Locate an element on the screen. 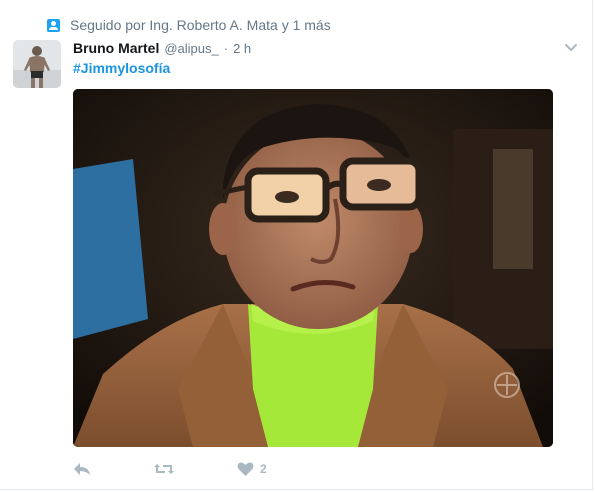  avatar is located at coordinates (37, 64).